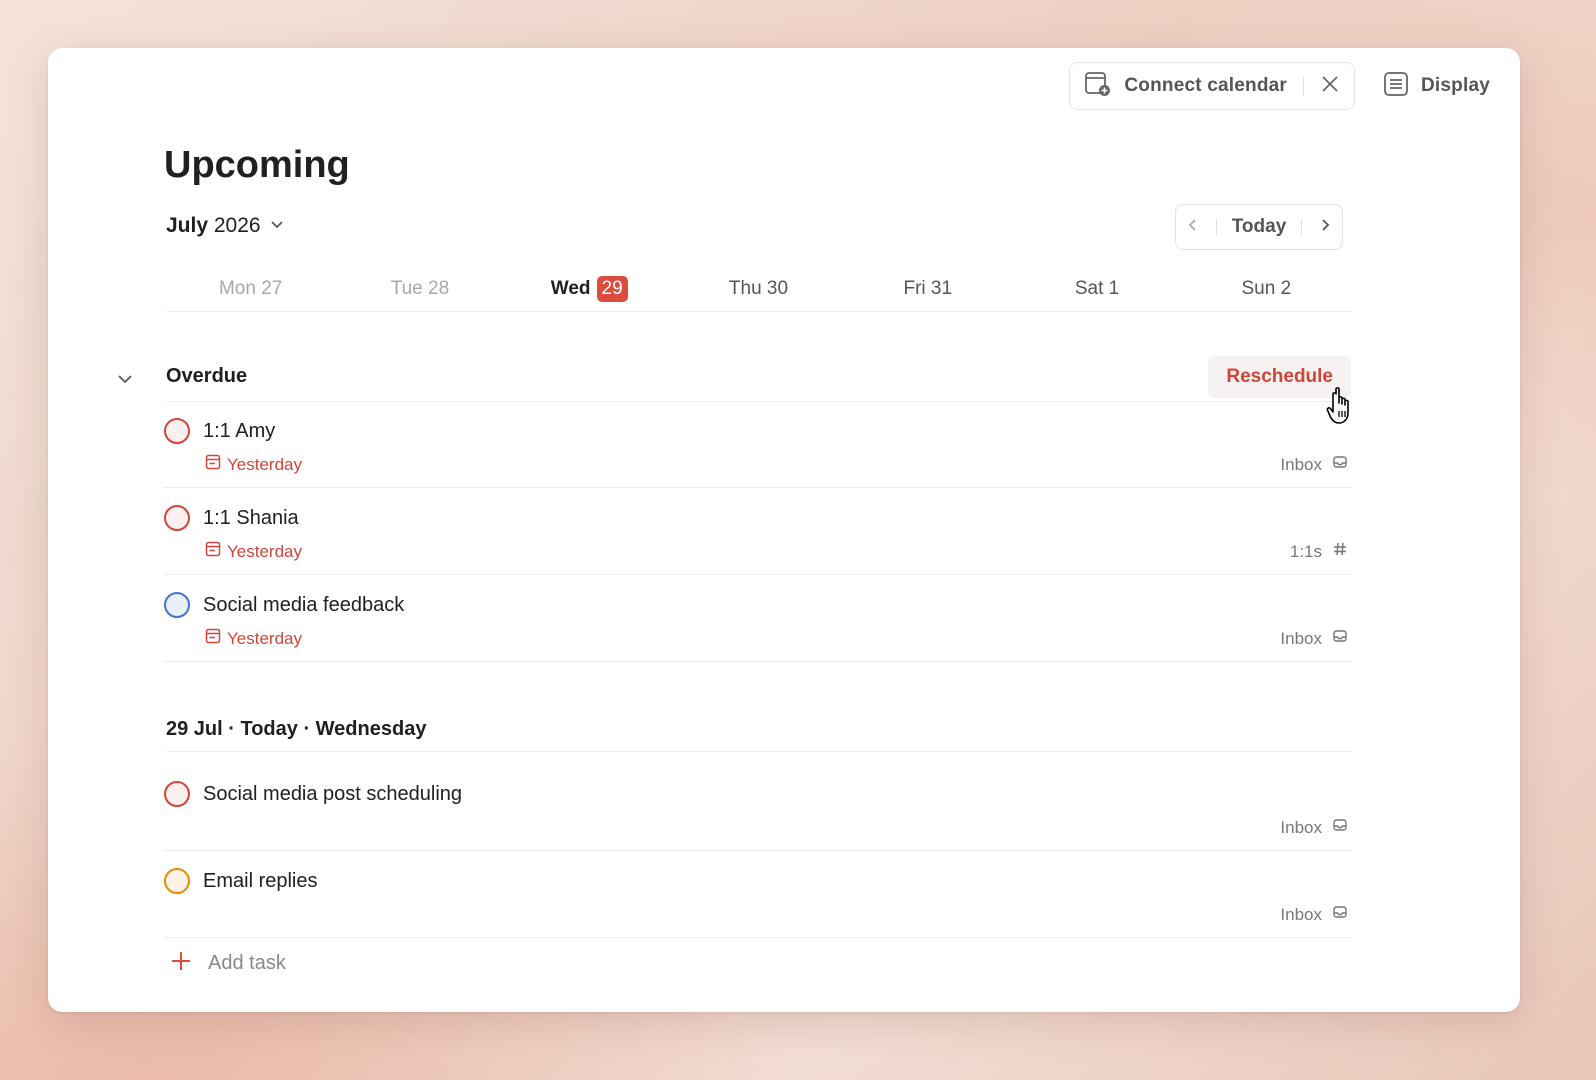 Image resolution: width=1596 pixels, height=1080 pixels. I want to click on display-button: Display, so click(1436, 86).